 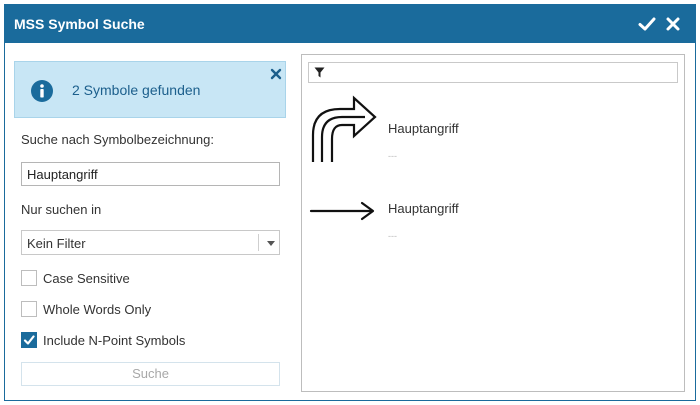 What do you see at coordinates (276, 74) in the screenshot?
I see `dismiss-info-icon` at bounding box center [276, 74].